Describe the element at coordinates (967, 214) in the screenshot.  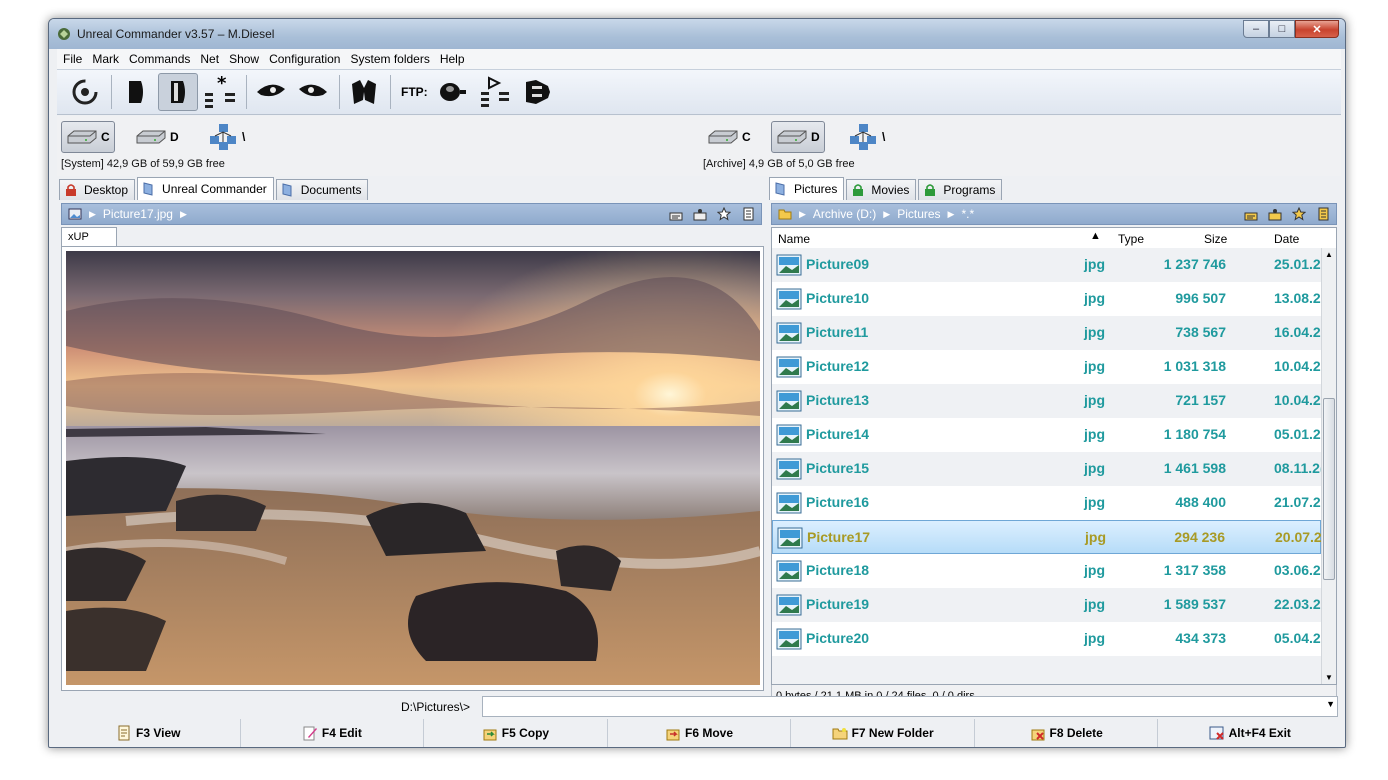
I see `right-path-mask: *.*` at that location.